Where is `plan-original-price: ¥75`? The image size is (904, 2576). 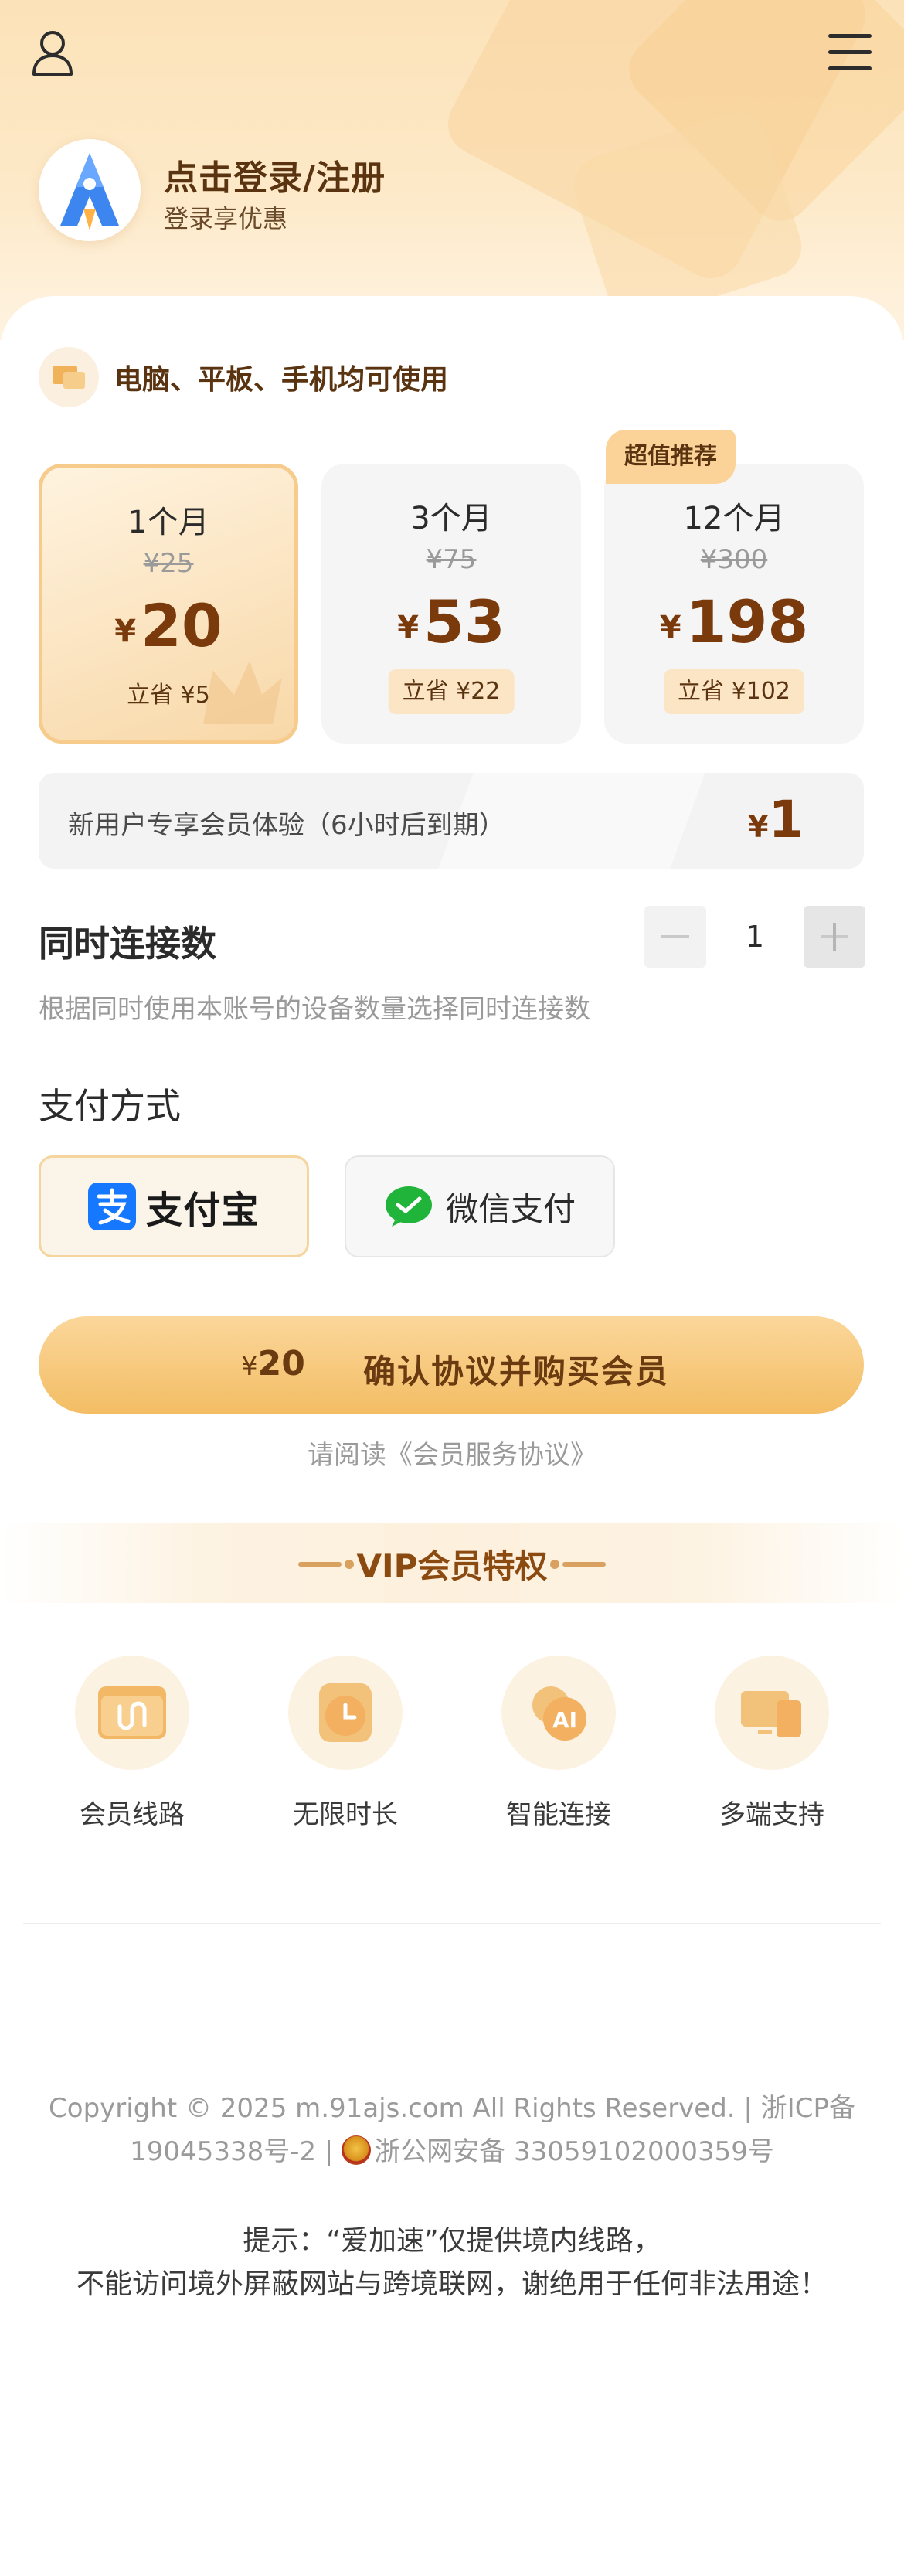 plan-original-price: ¥75 is located at coordinates (451, 559).